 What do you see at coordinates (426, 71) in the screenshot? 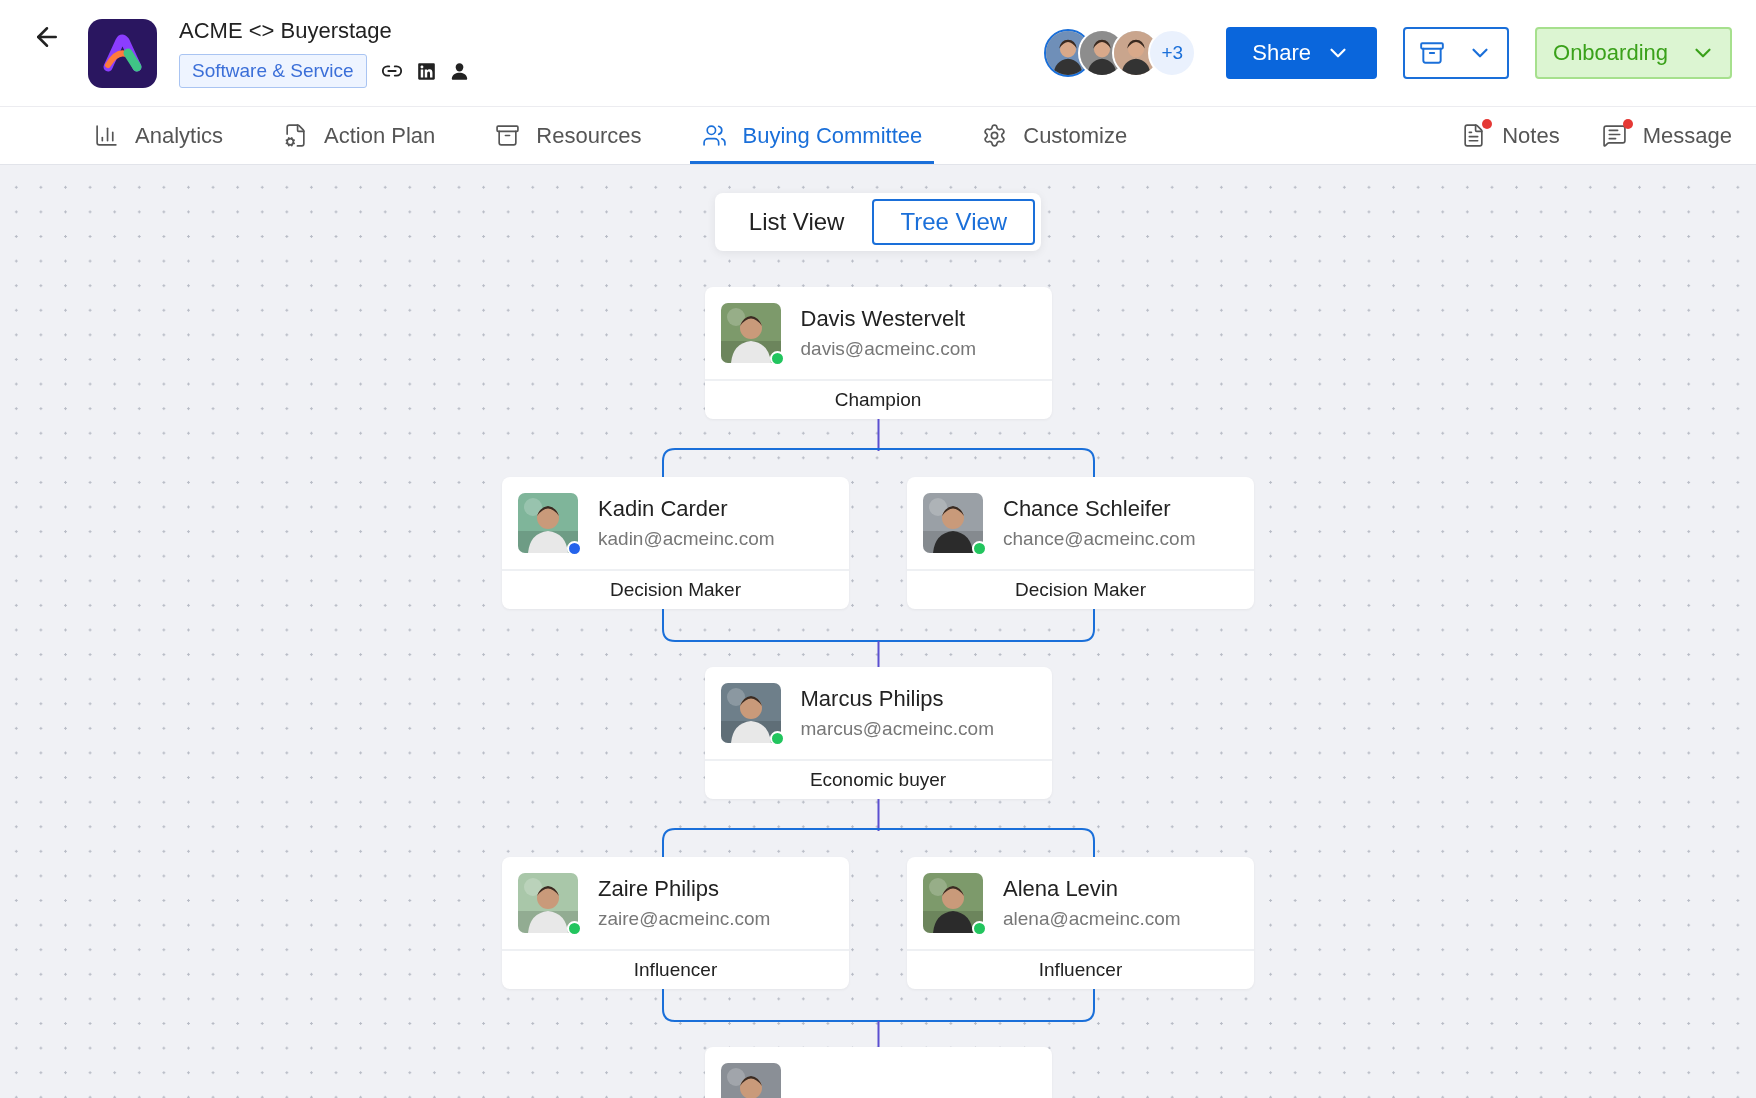
I see `linkedin-icon` at bounding box center [426, 71].